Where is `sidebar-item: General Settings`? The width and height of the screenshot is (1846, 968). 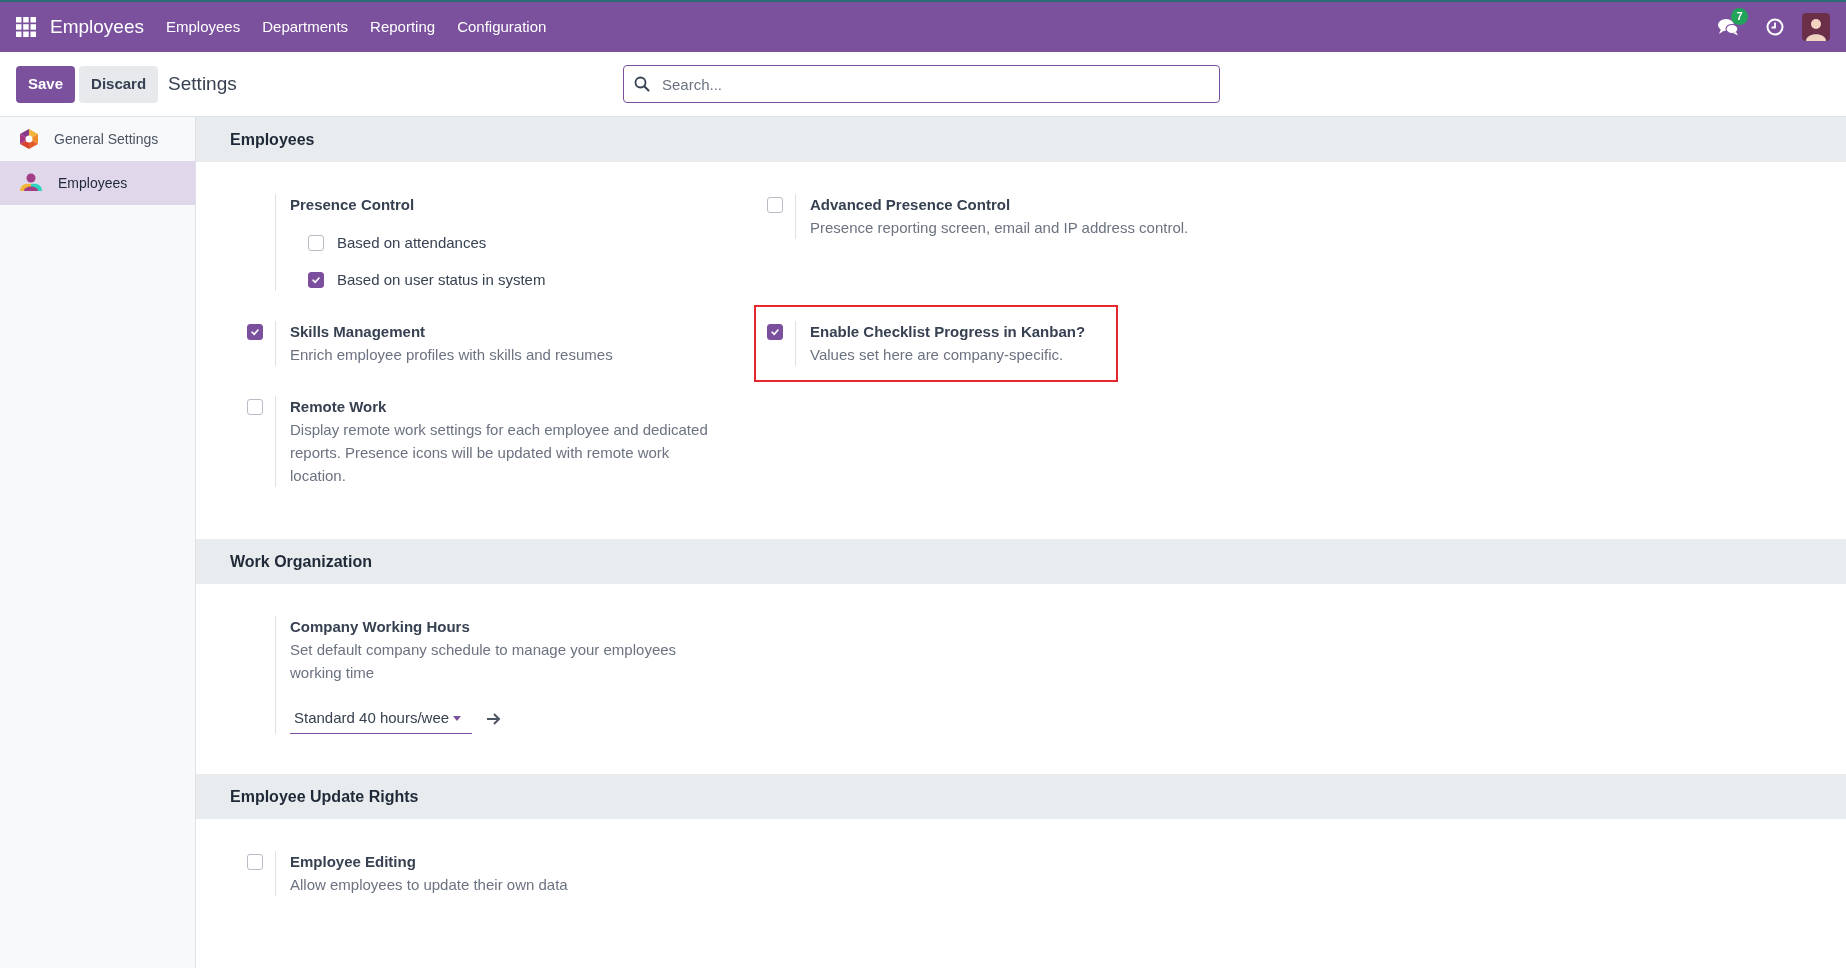
sidebar-item: General Settings is located at coordinates (97, 139).